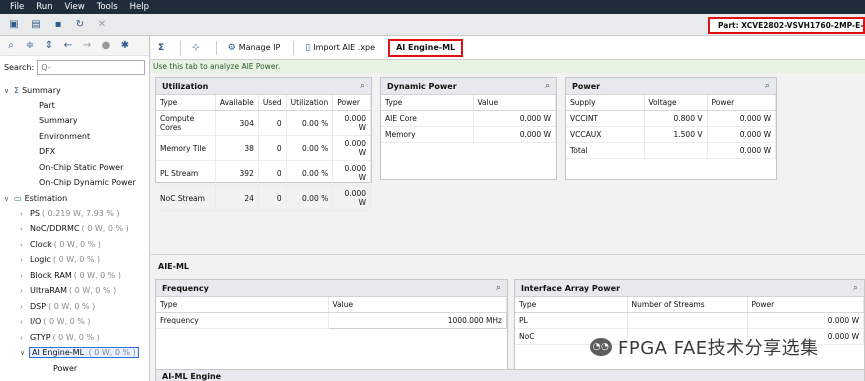 The image size is (865, 381). I want to click on tree-item-label: NoC/DDRMC, so click(55, 228).